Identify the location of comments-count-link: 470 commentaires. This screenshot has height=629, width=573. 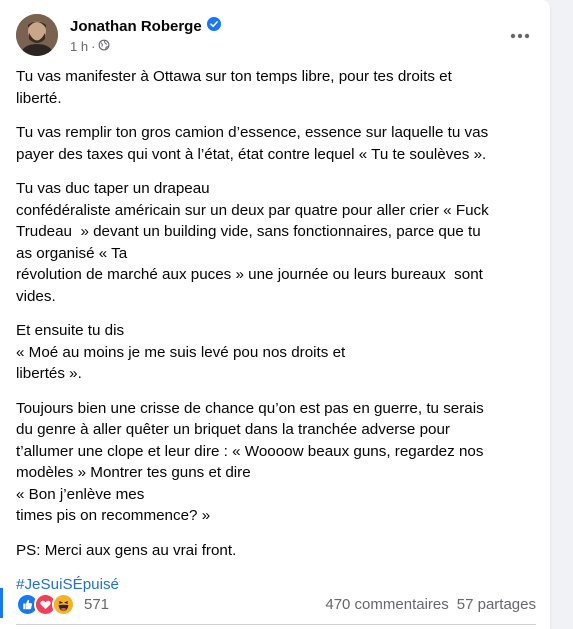
(386, 604).